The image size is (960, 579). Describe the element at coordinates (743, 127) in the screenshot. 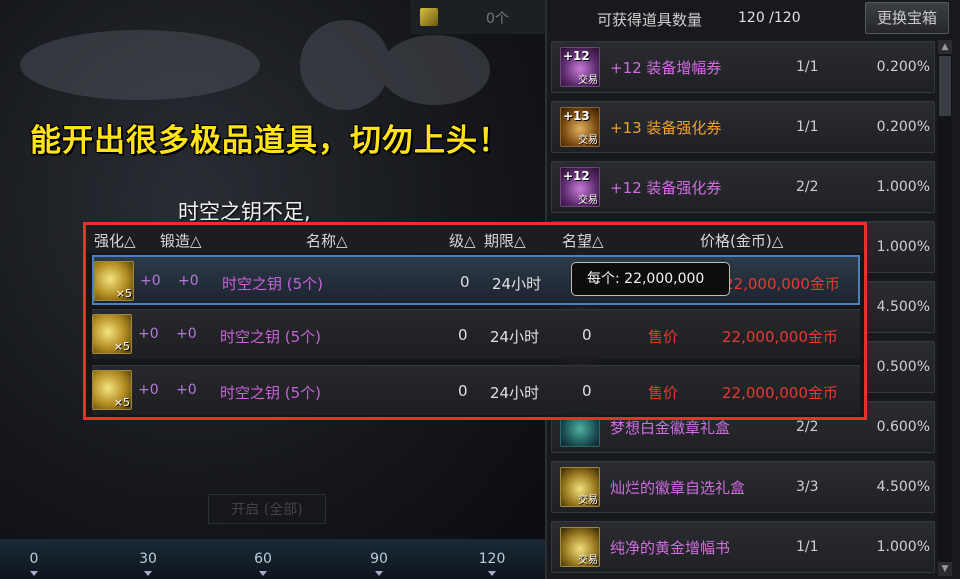

I see `reward-row: +13 交易 +13 装备强化券 1/1 0.200%` at that location.